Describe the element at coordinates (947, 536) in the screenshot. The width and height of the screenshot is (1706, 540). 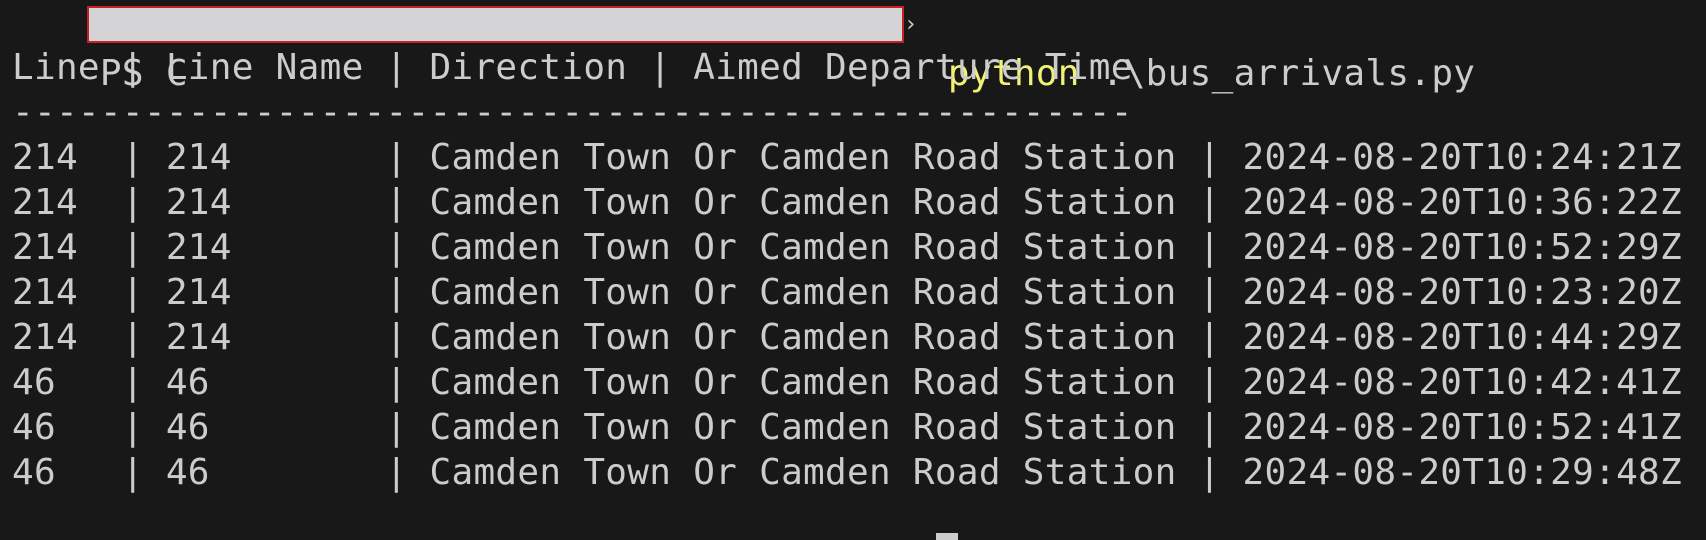
I see `terminal-cursor` at that location.